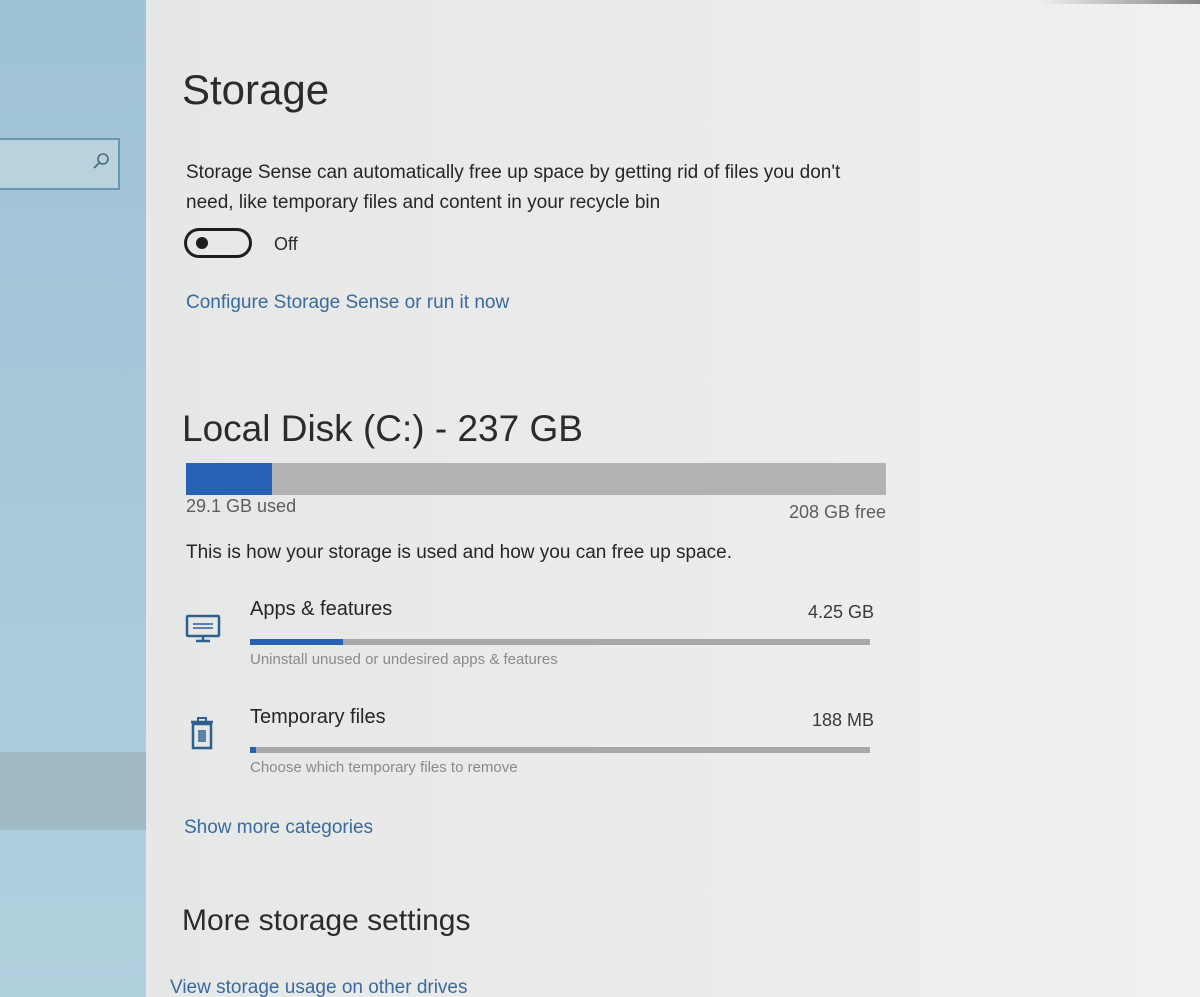  Describe the element at coordinates (229, 479) in the screenshot. I see `disk-usage-fill` at that location.